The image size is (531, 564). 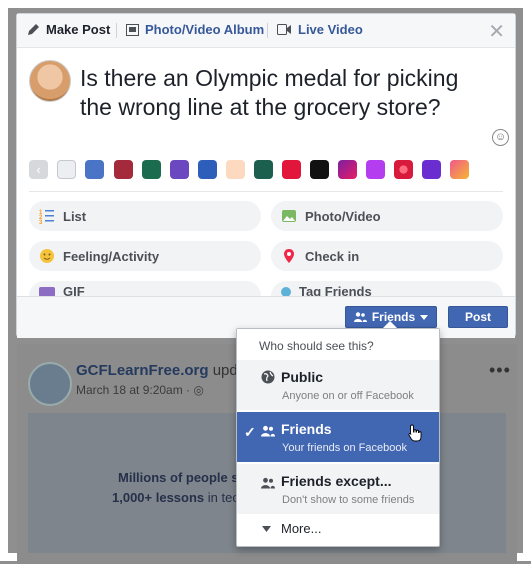 I want to click on tab-photo-album-label: Photo/Video Album, so click(x=205, y=29).